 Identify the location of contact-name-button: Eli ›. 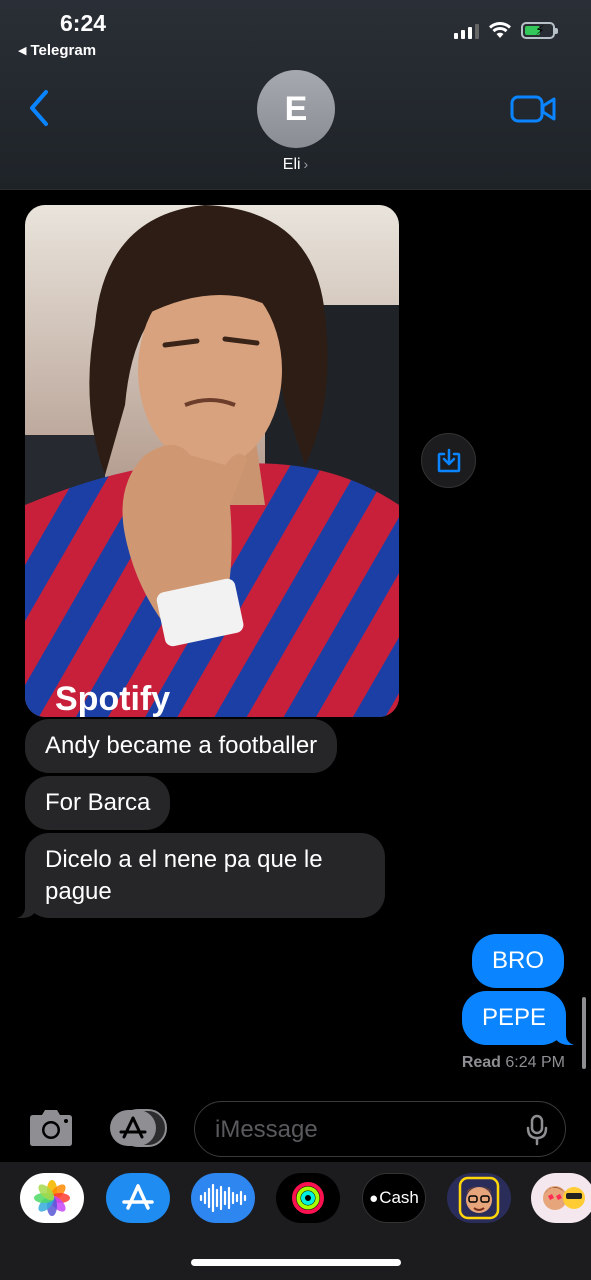
(295, 165).